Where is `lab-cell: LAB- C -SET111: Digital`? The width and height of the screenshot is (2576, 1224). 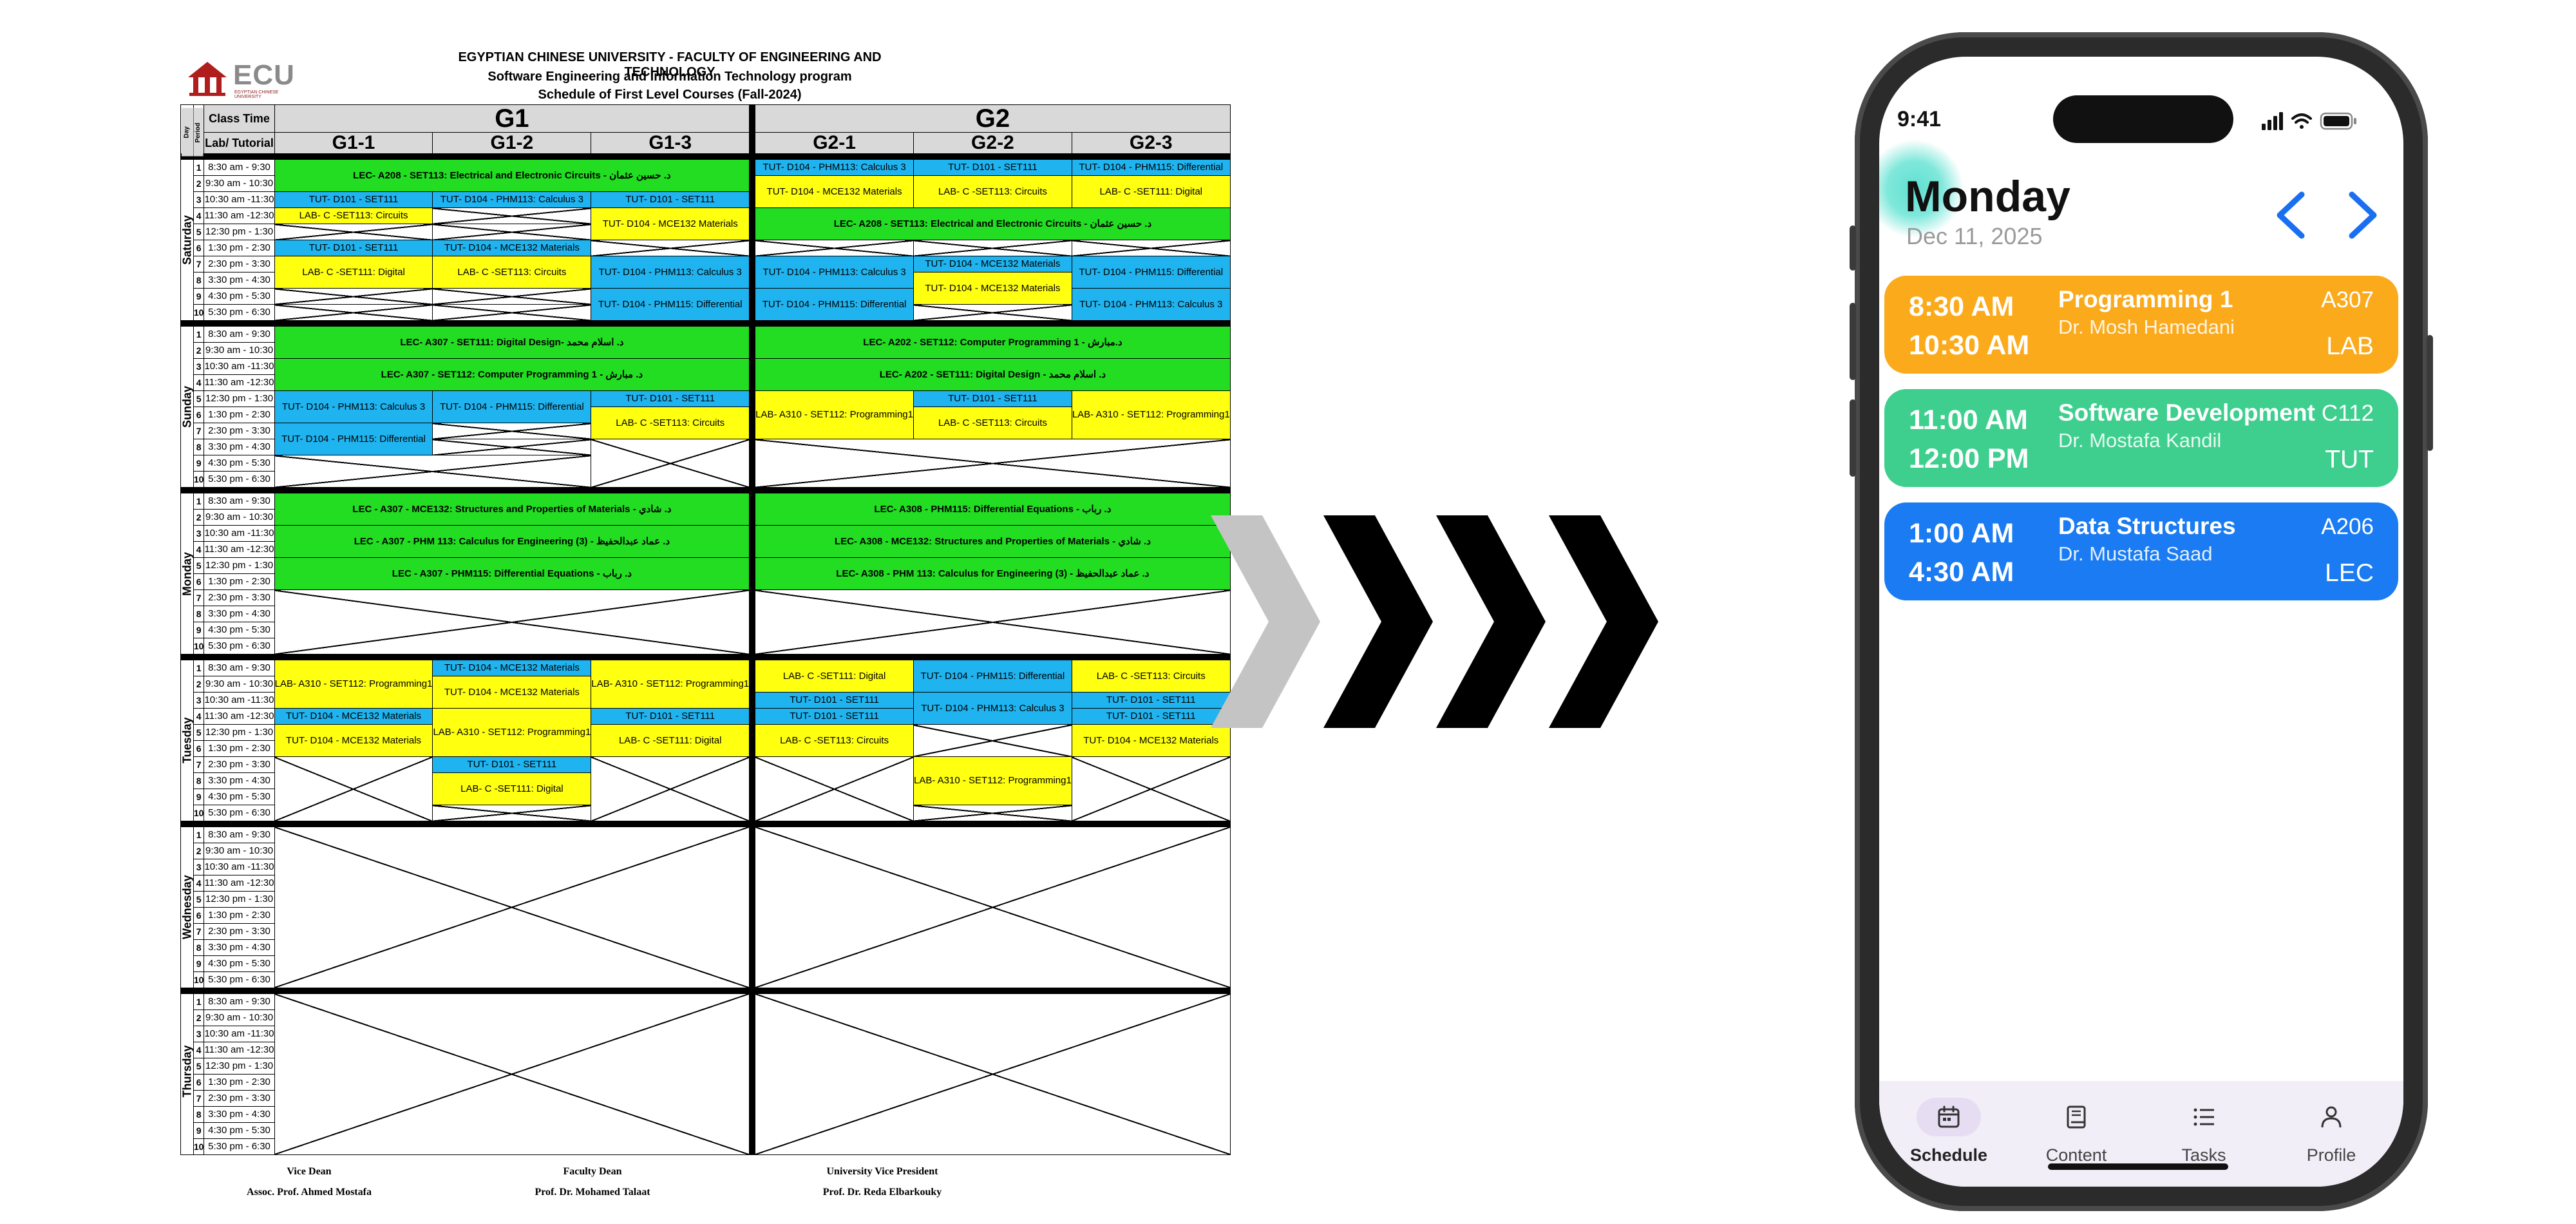 lab-cell: LAB- C -SET111: Digital is located at coordinates (353, 272).